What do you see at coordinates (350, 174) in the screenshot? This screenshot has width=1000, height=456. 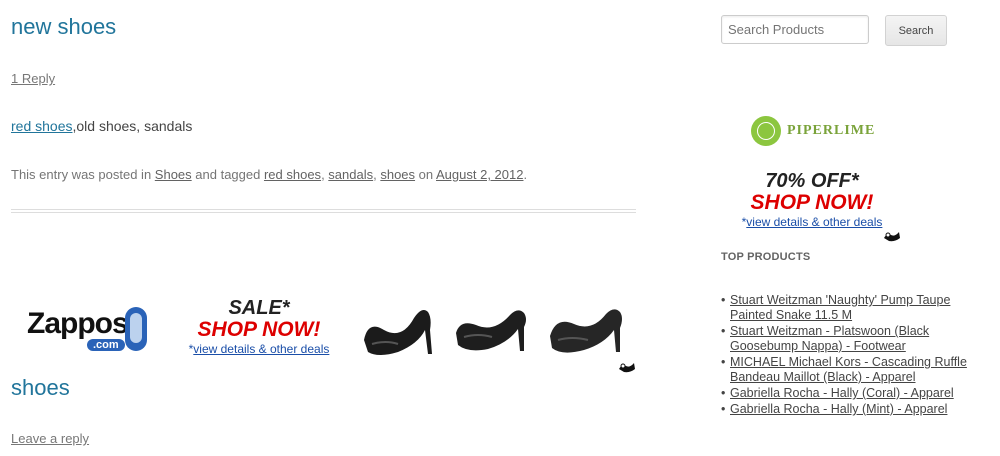 I see `tag-link-sandals: sandals` at bounding box center [350, 174].